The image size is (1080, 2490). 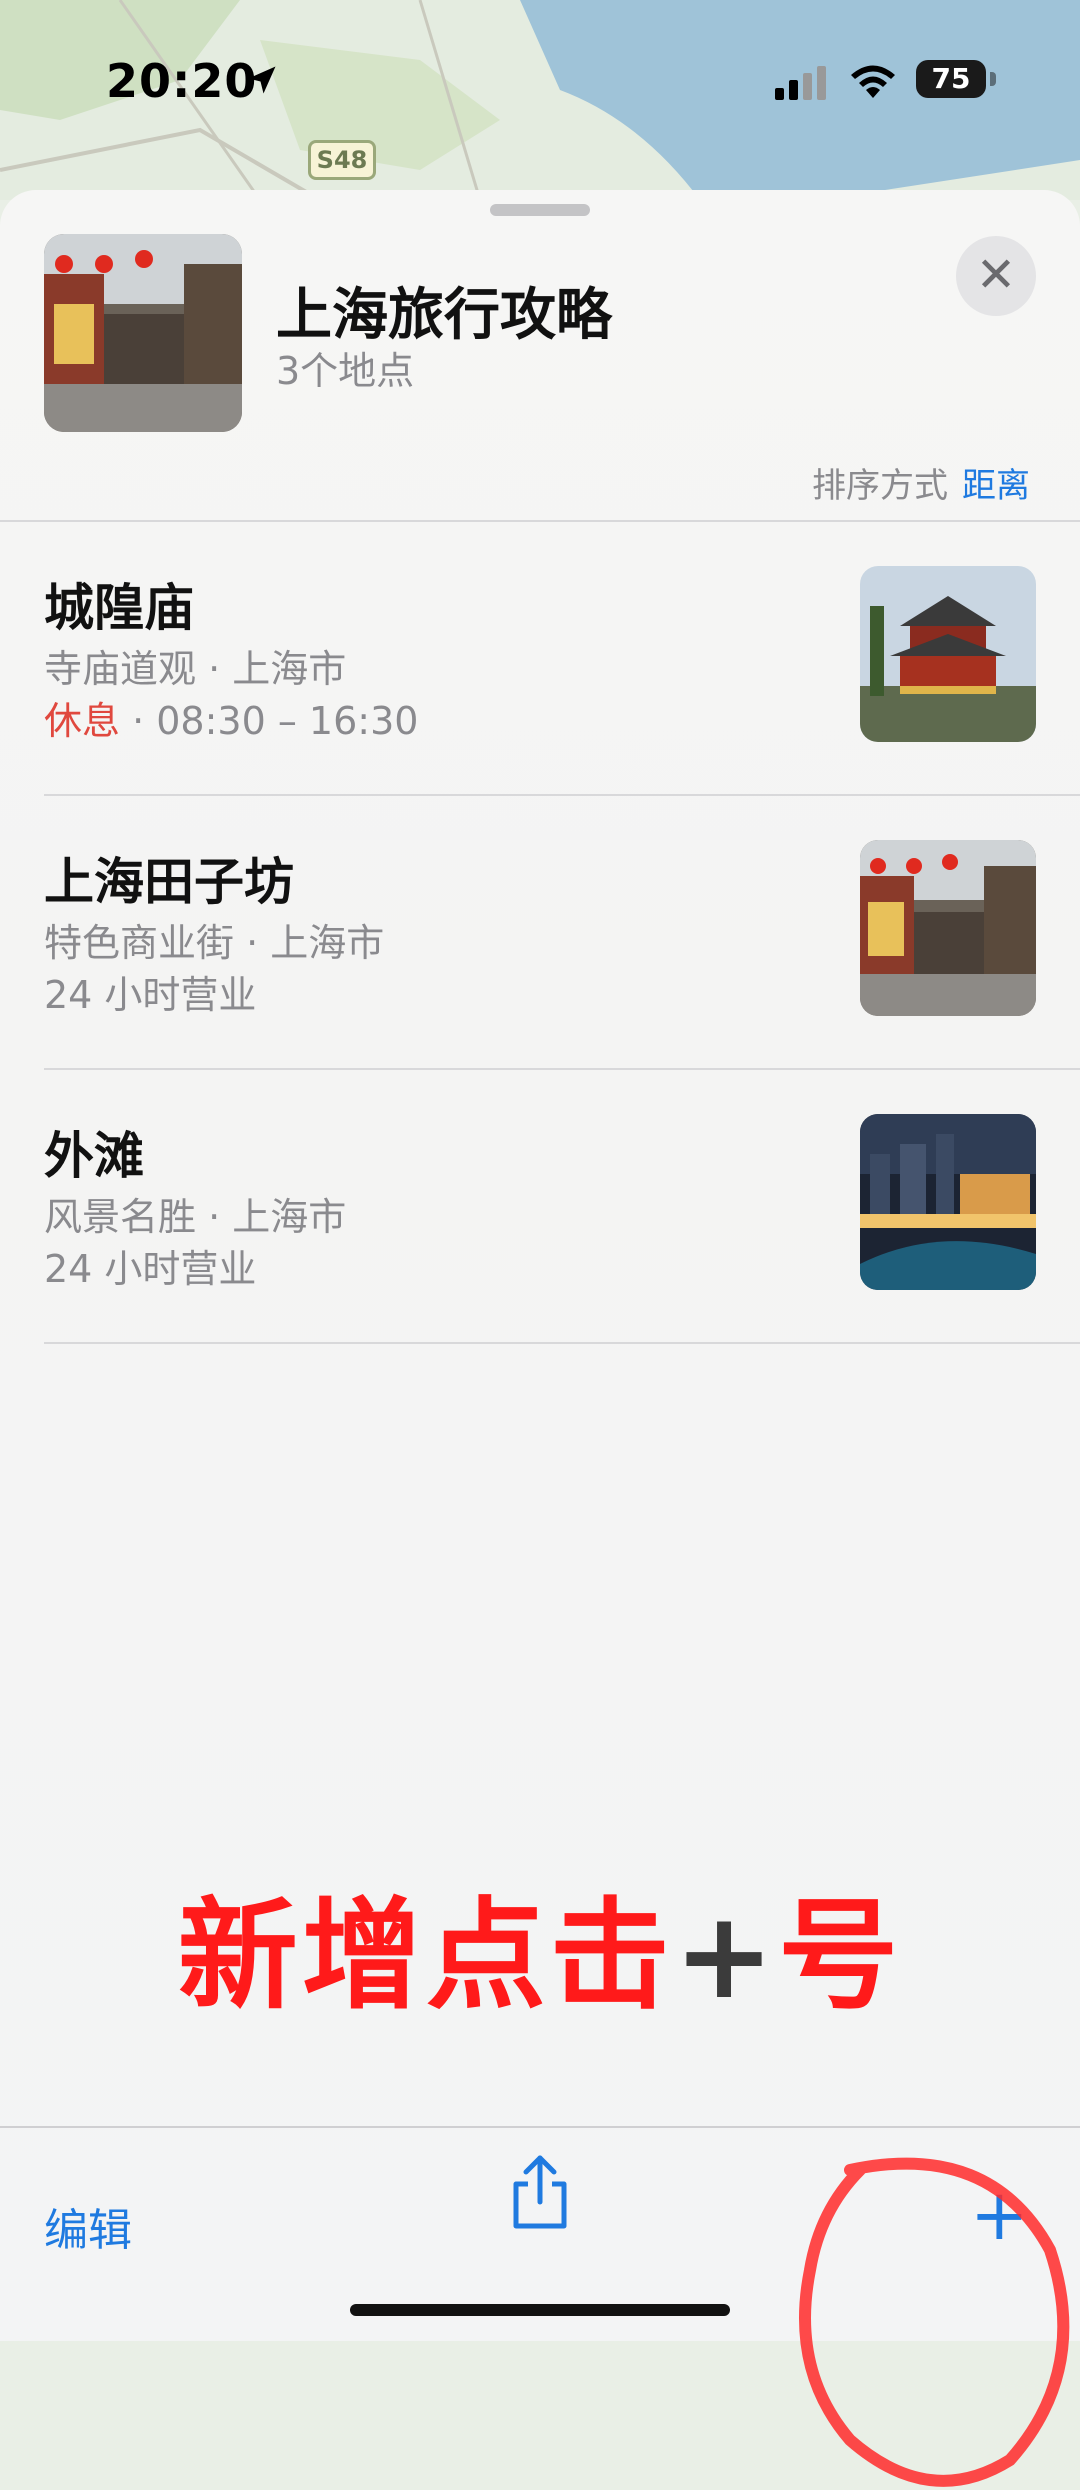 I want to click on place-hours-text: · 08:30 – 16:30, so click(x=269, y=721).